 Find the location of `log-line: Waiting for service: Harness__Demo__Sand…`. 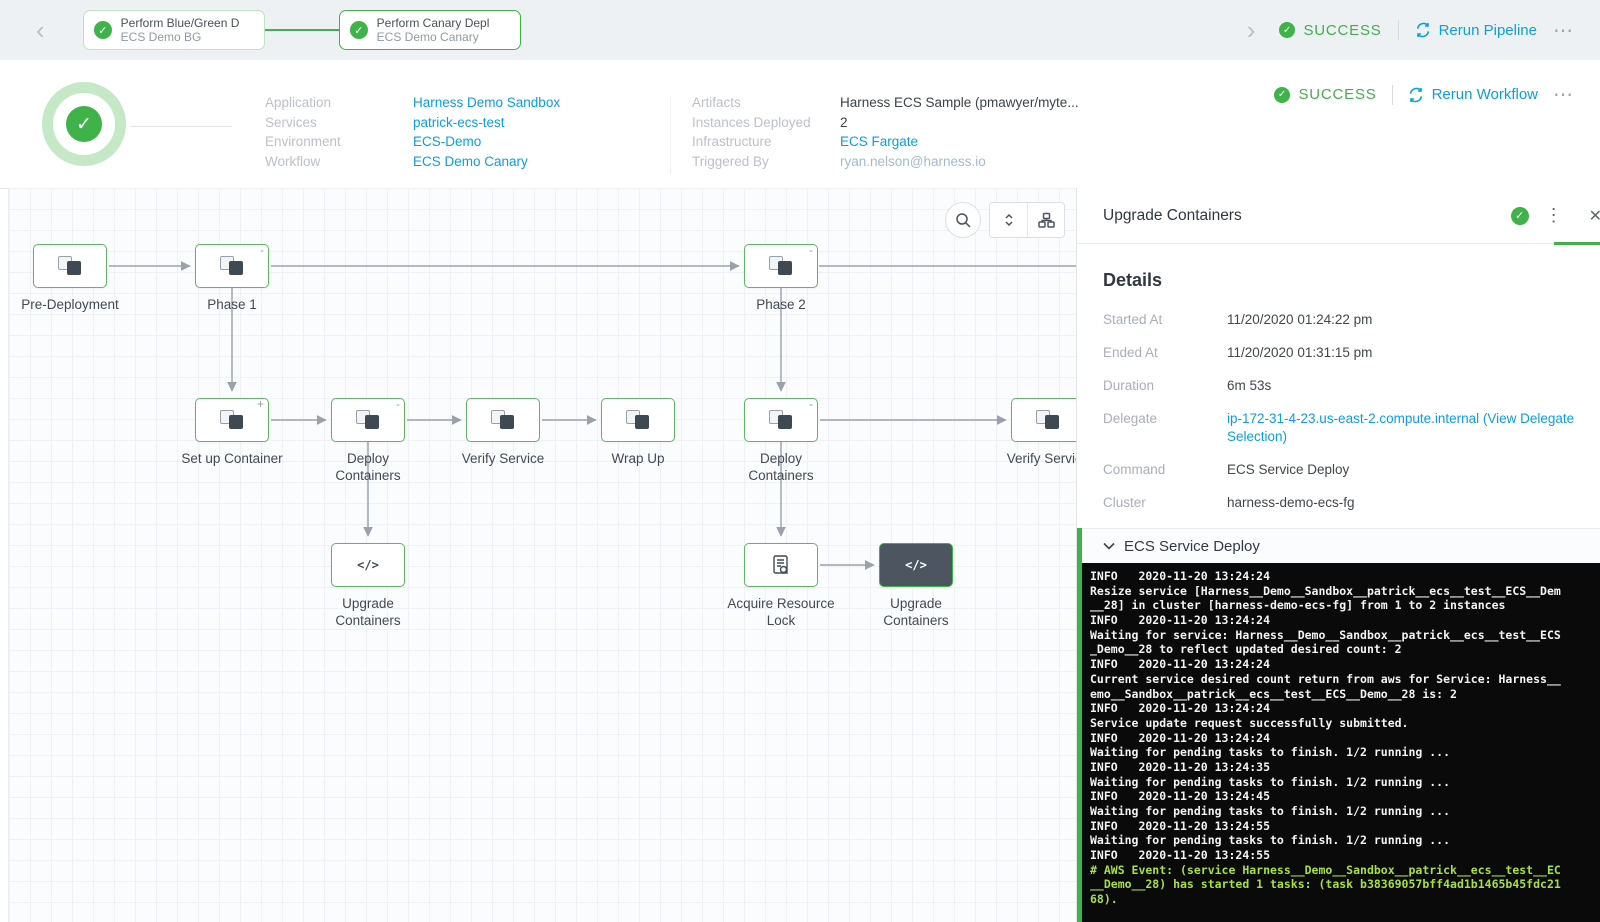

log-line: Waiting for service: Harness__Demo__Sand… is located at coordinates (1325, 634).